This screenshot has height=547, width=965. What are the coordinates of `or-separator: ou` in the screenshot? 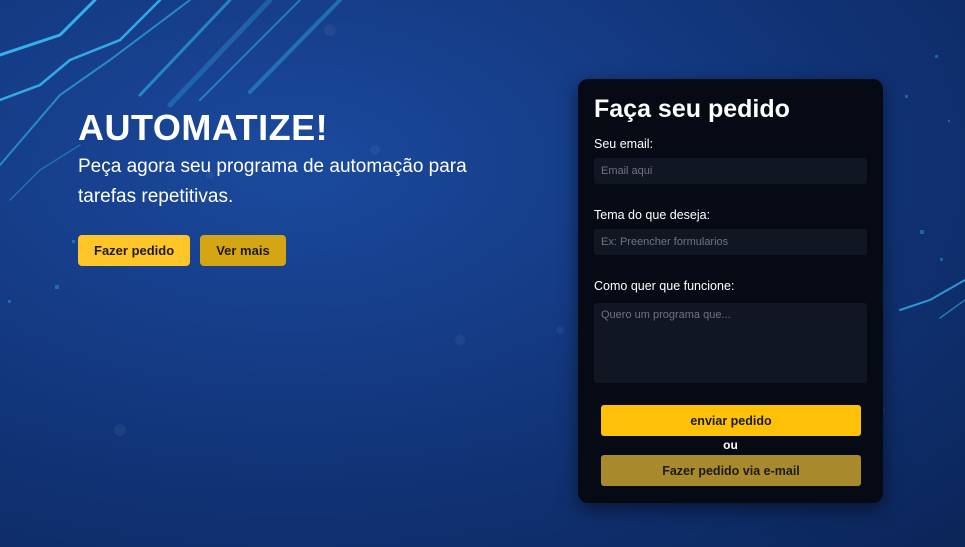 It's located at (730, 445).